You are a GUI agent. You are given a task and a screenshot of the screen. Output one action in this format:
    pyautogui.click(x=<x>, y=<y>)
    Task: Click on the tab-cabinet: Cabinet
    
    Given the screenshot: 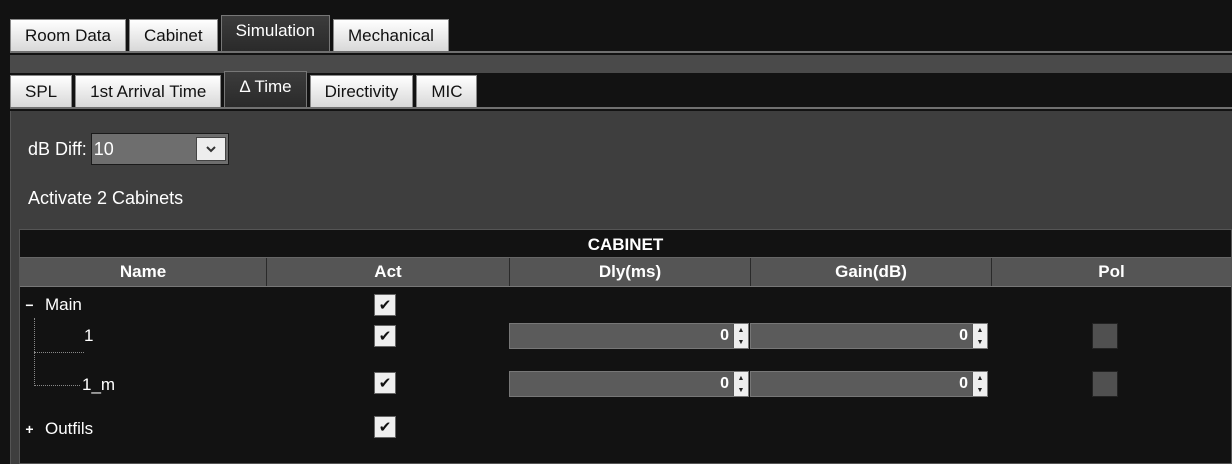 What is the action you would take?
    pyautogui.click(x=173, y=35)
    